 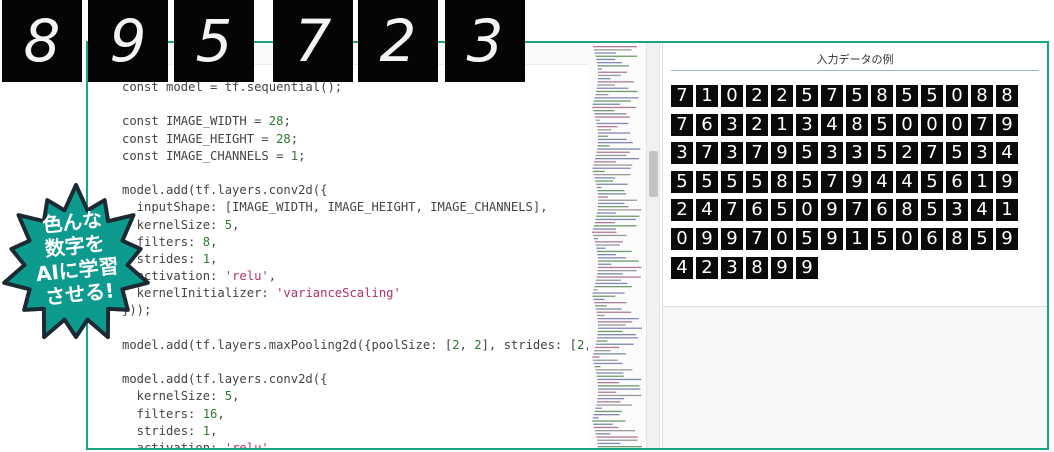 I want to click on big-digit-tile: 3, so click(x=485, y=41).